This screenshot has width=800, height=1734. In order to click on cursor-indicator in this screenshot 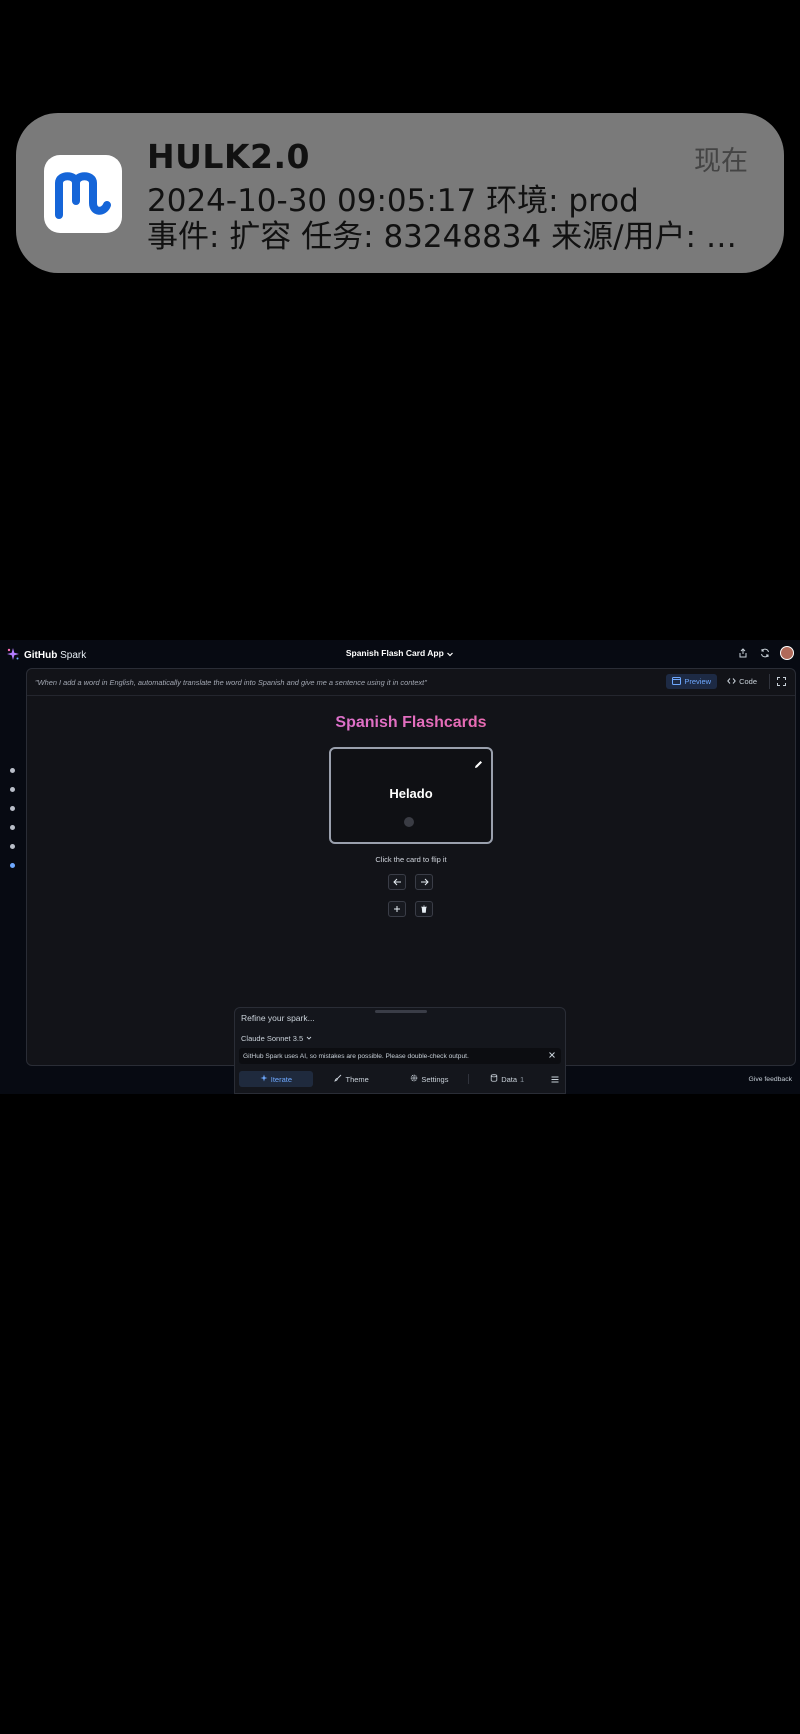, I will do `click(409, 822)`.